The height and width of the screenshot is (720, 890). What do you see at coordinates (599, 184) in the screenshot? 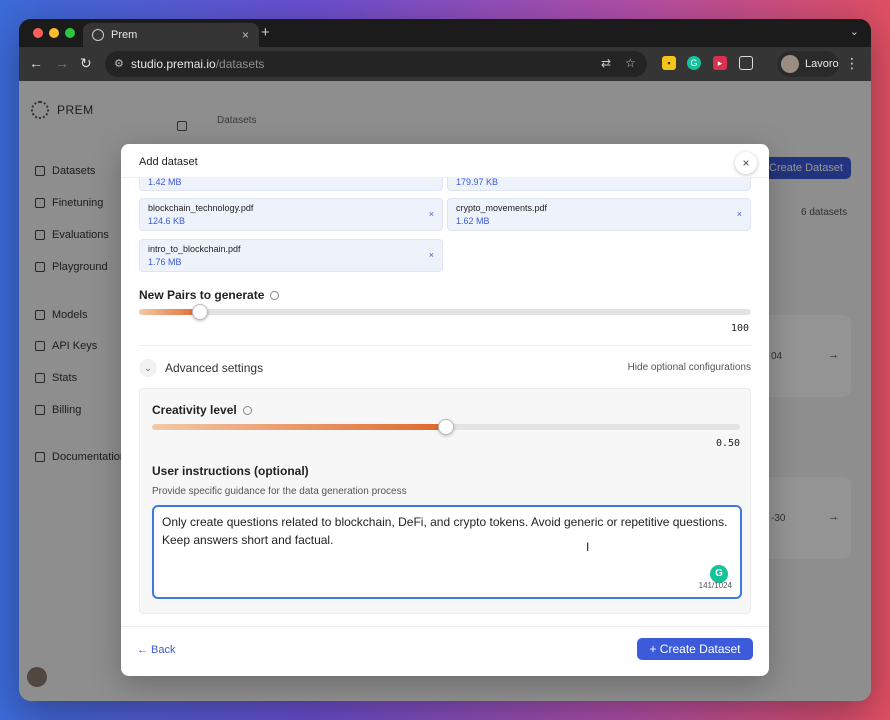
I see `file-card: 179.97 KB` at bounding box center [599, 184].